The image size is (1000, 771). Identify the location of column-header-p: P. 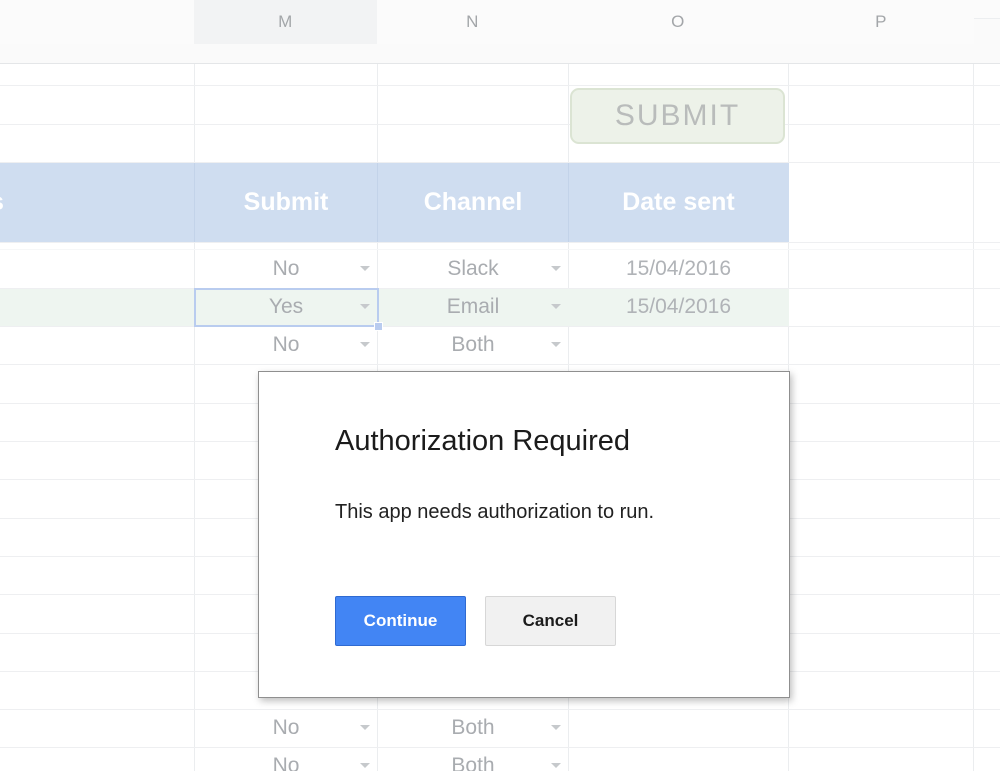
(881, 22).